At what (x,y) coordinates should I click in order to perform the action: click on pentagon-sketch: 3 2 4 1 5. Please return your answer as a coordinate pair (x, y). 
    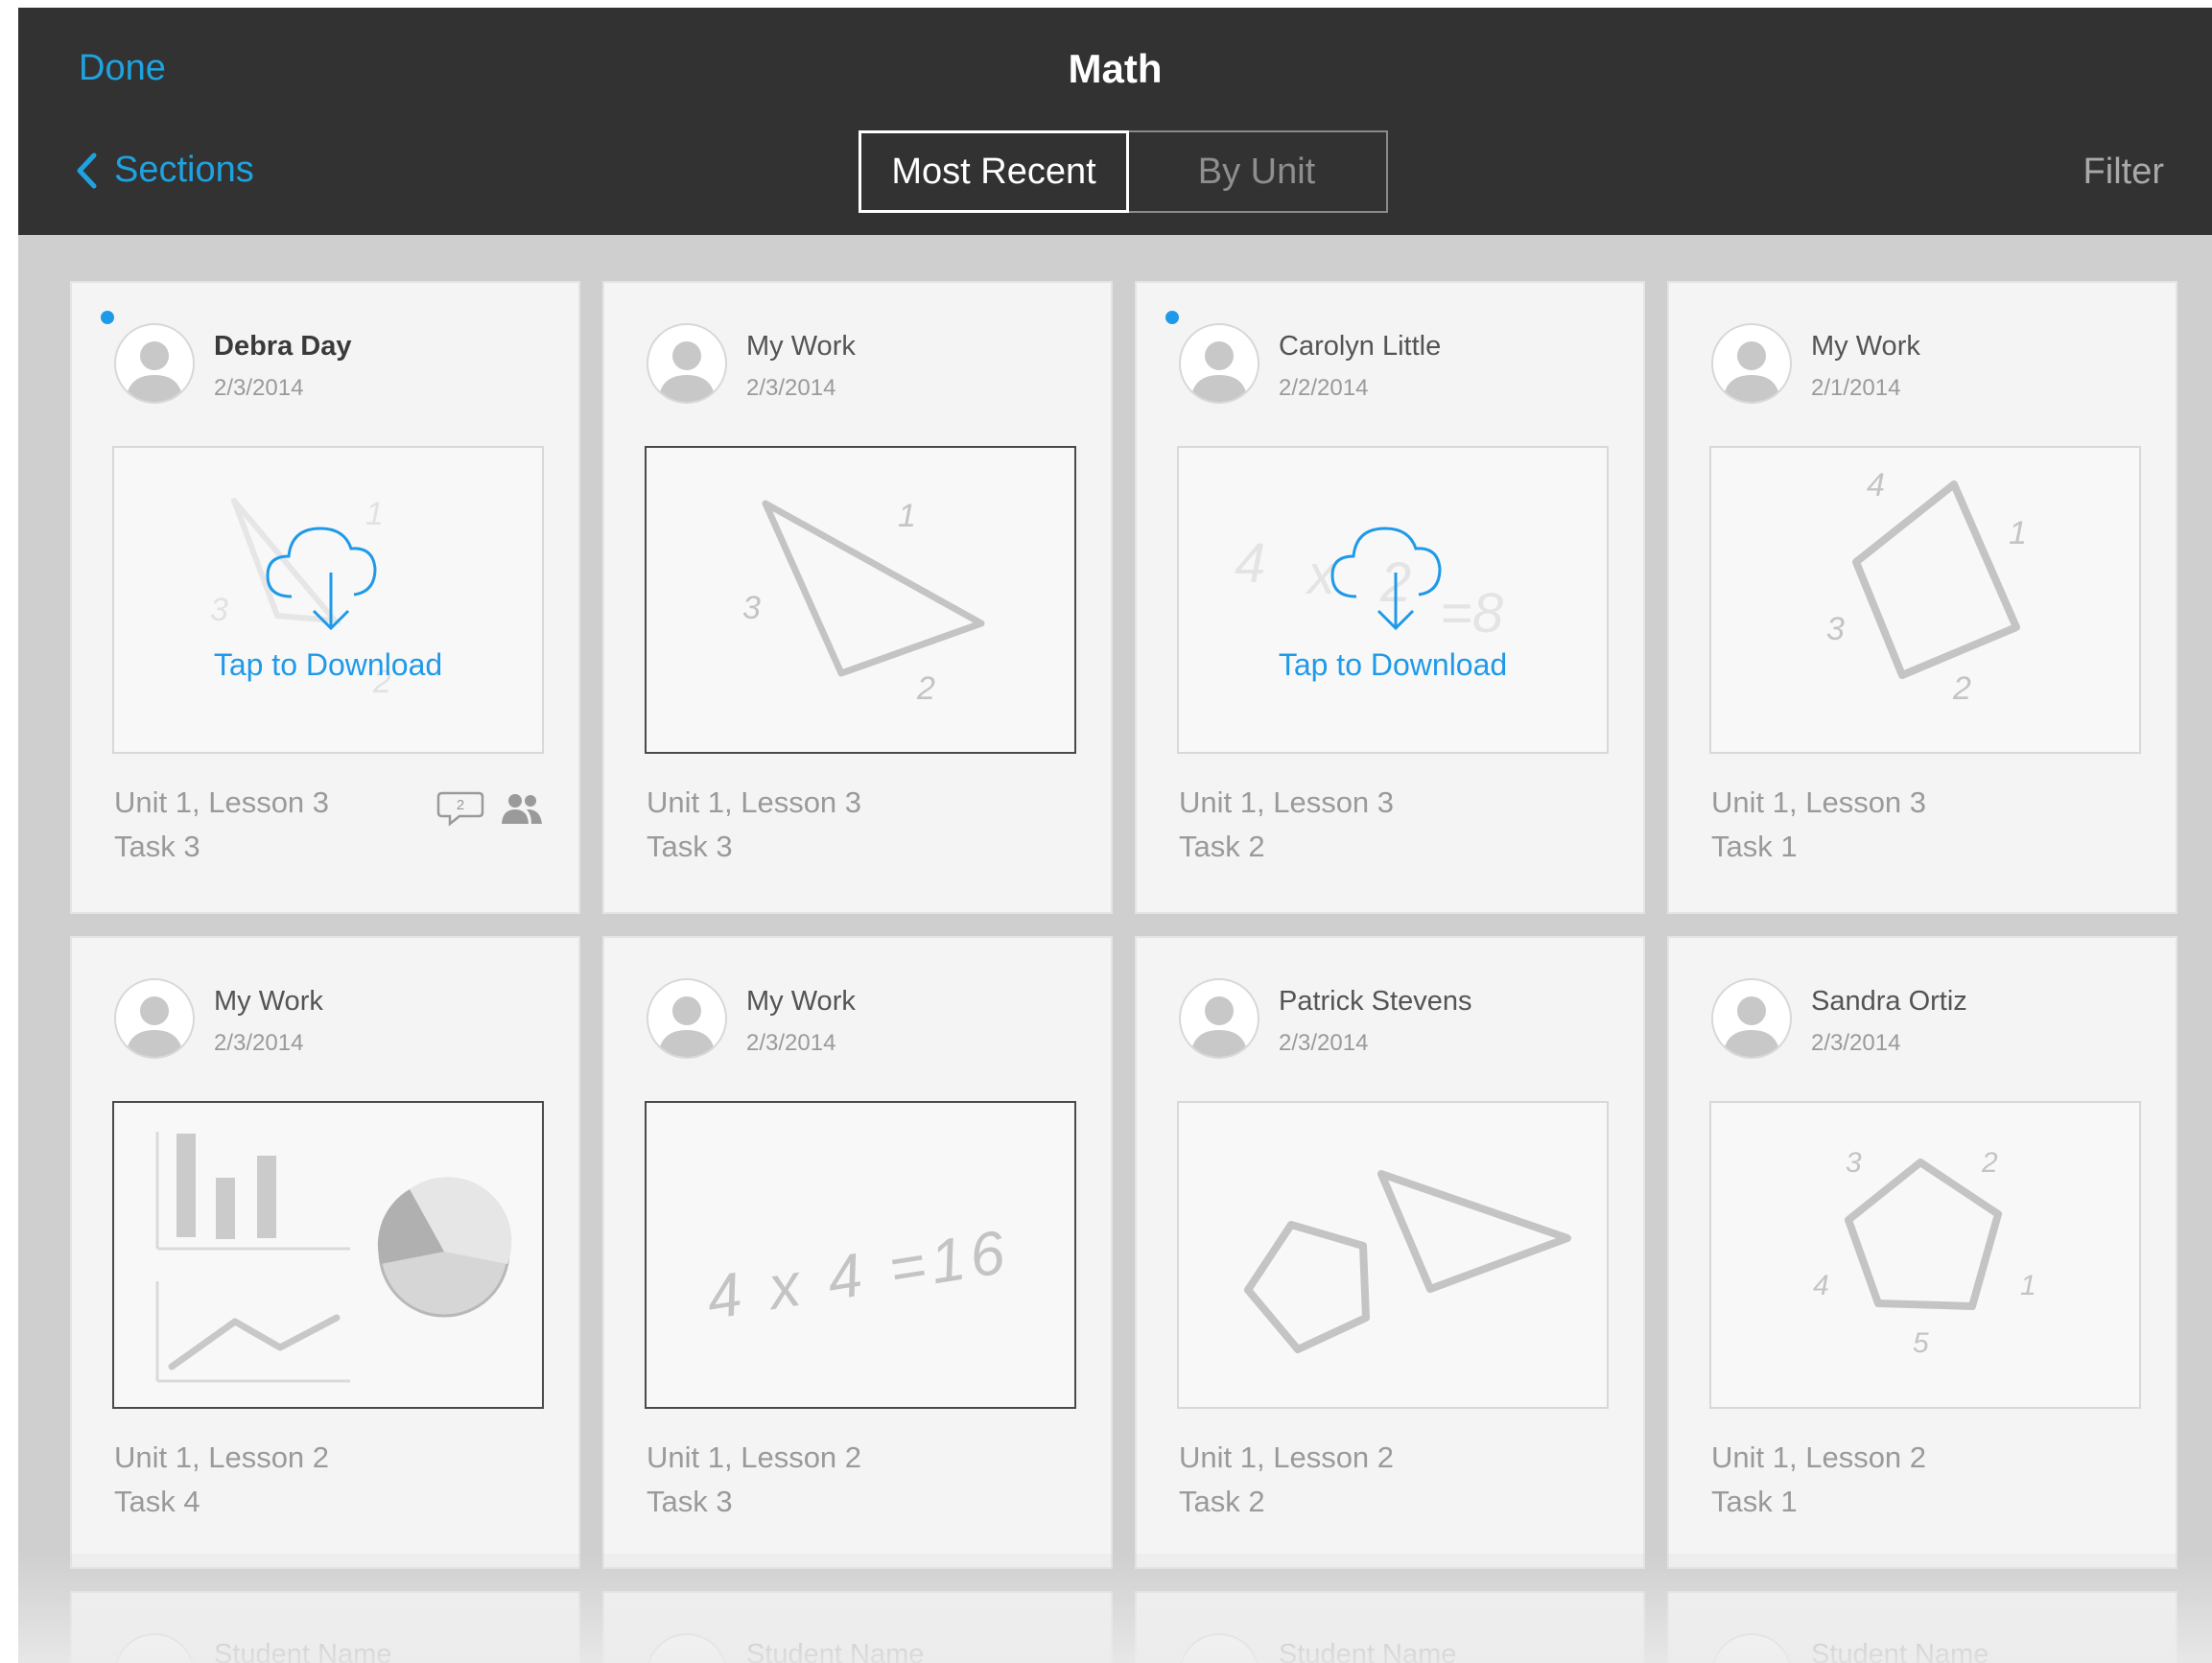
    Looking at the image, I should click on (1924, 1253).